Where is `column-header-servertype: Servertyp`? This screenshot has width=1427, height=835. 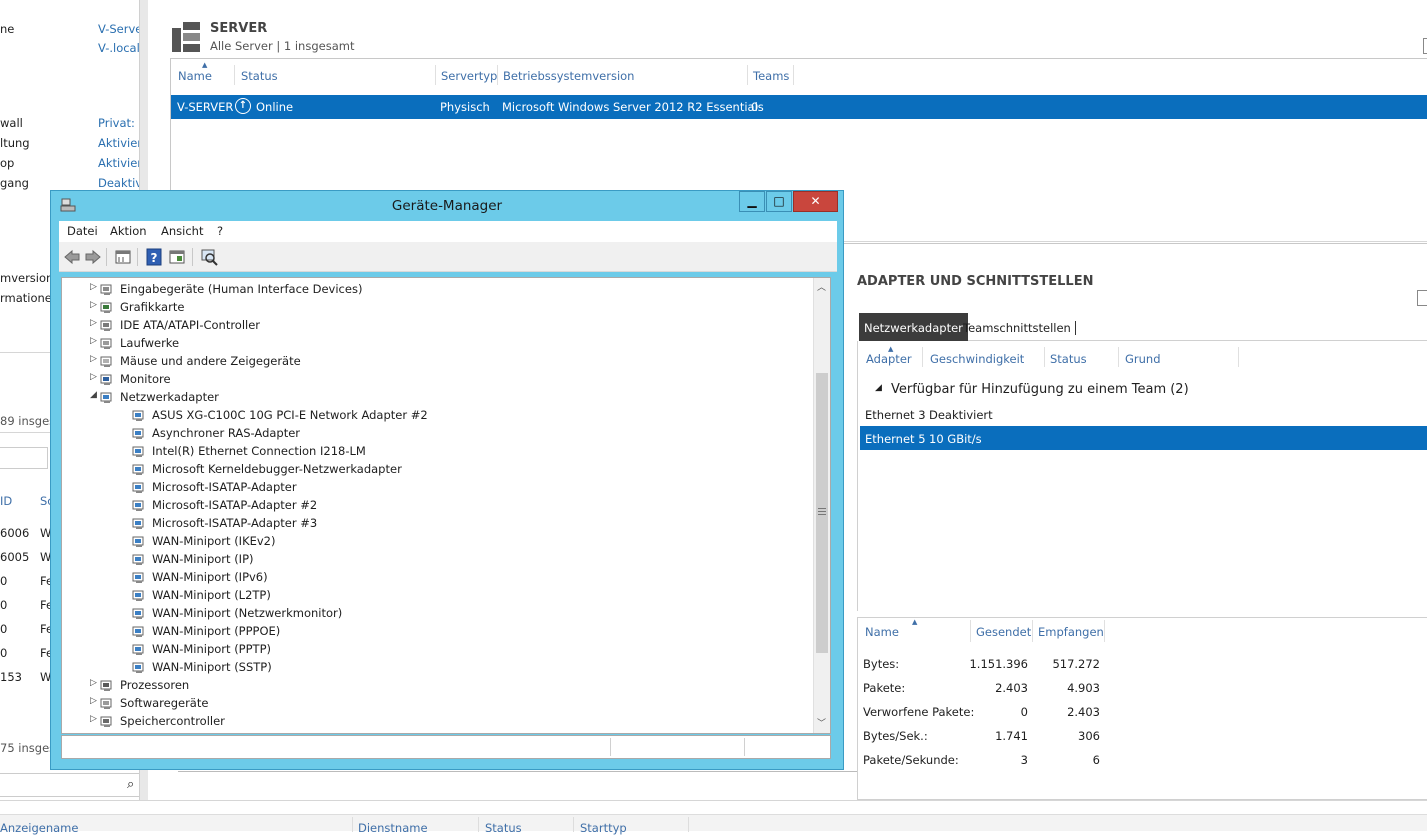
column-header-servertype: Servertyp is located at coordinates (469, 76).